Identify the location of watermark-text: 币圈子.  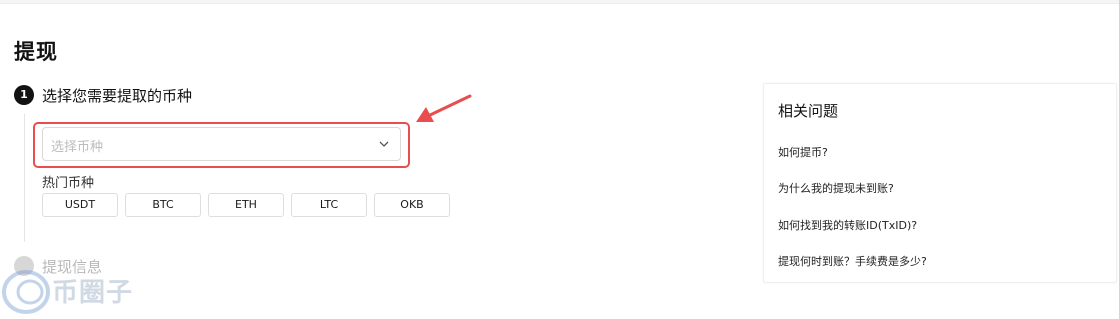
(93, 293).